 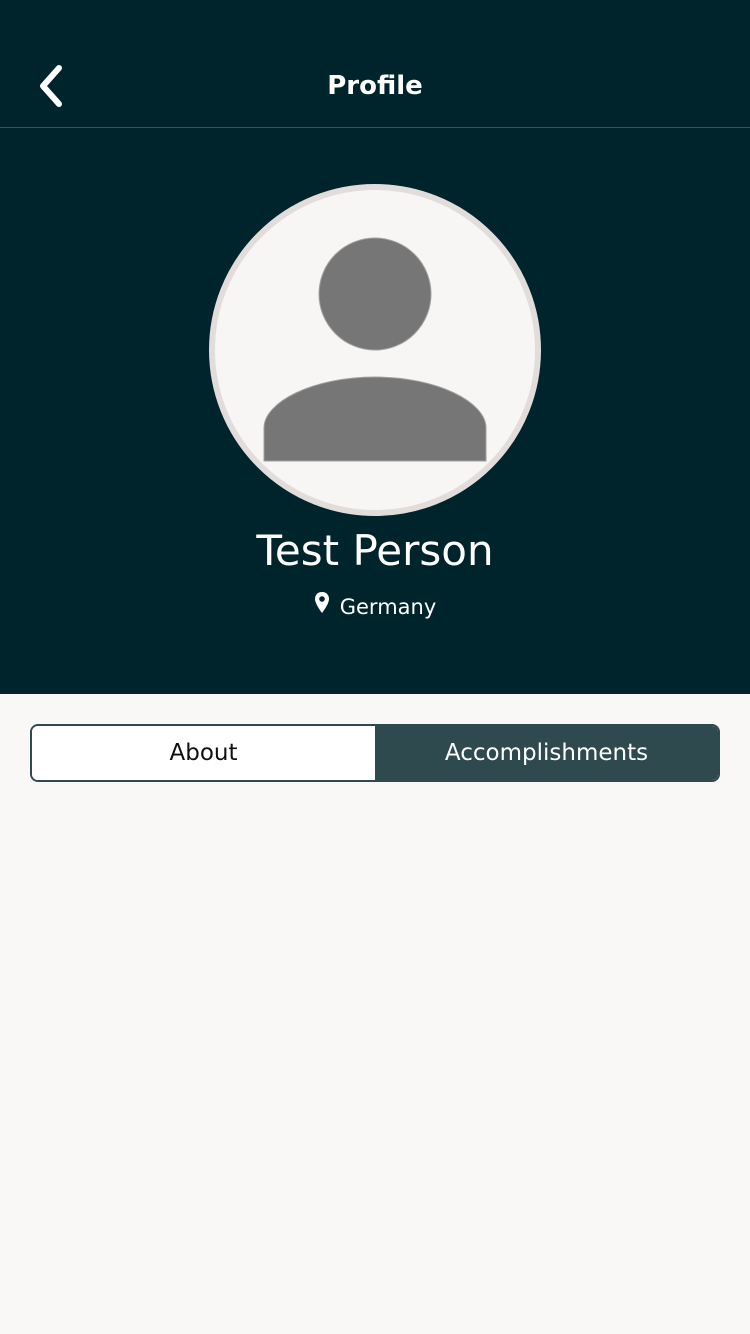 I want to click on avatar, so click(x=375, y=350).